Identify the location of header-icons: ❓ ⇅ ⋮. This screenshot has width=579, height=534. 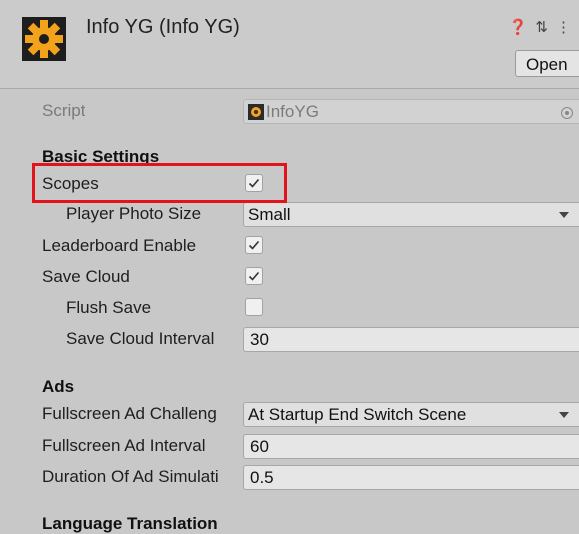
(544, 27).